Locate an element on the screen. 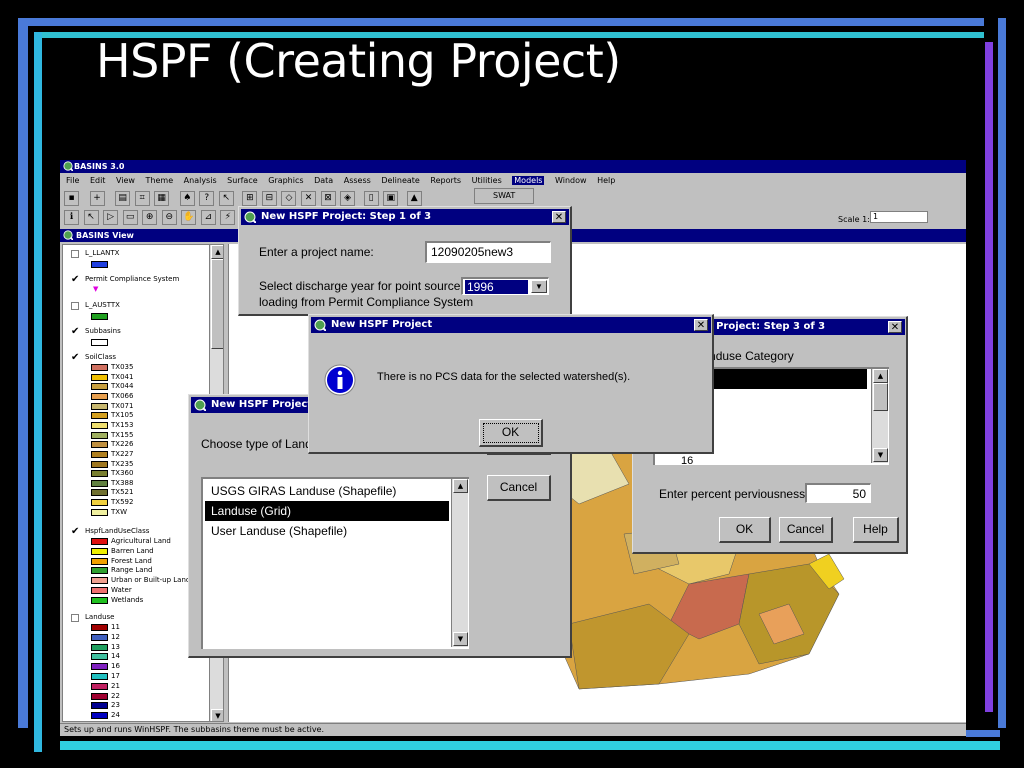 The width and height of the screenshot is (1024, 768). soil-item-label: TX066 is located at coordinates (122, 395).